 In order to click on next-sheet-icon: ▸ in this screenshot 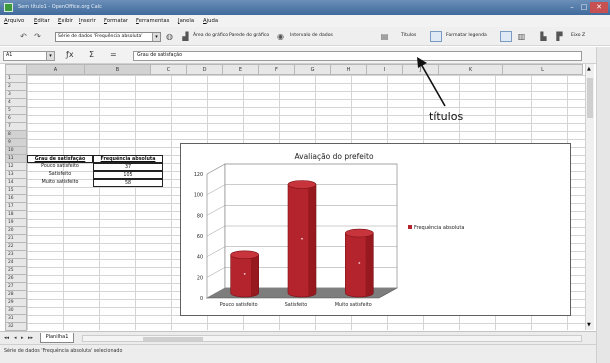, I will do `click(22, 338)`.